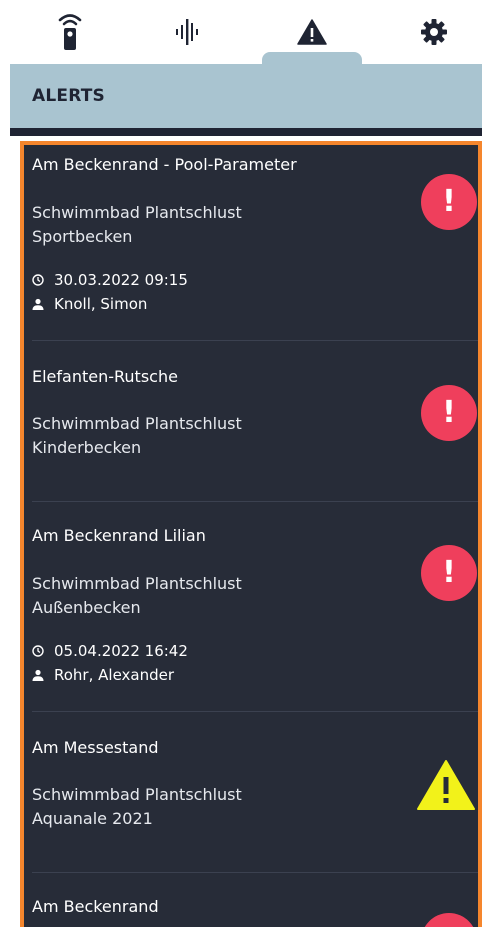  I want to click on critical-alert-badge, so click(449, 920).